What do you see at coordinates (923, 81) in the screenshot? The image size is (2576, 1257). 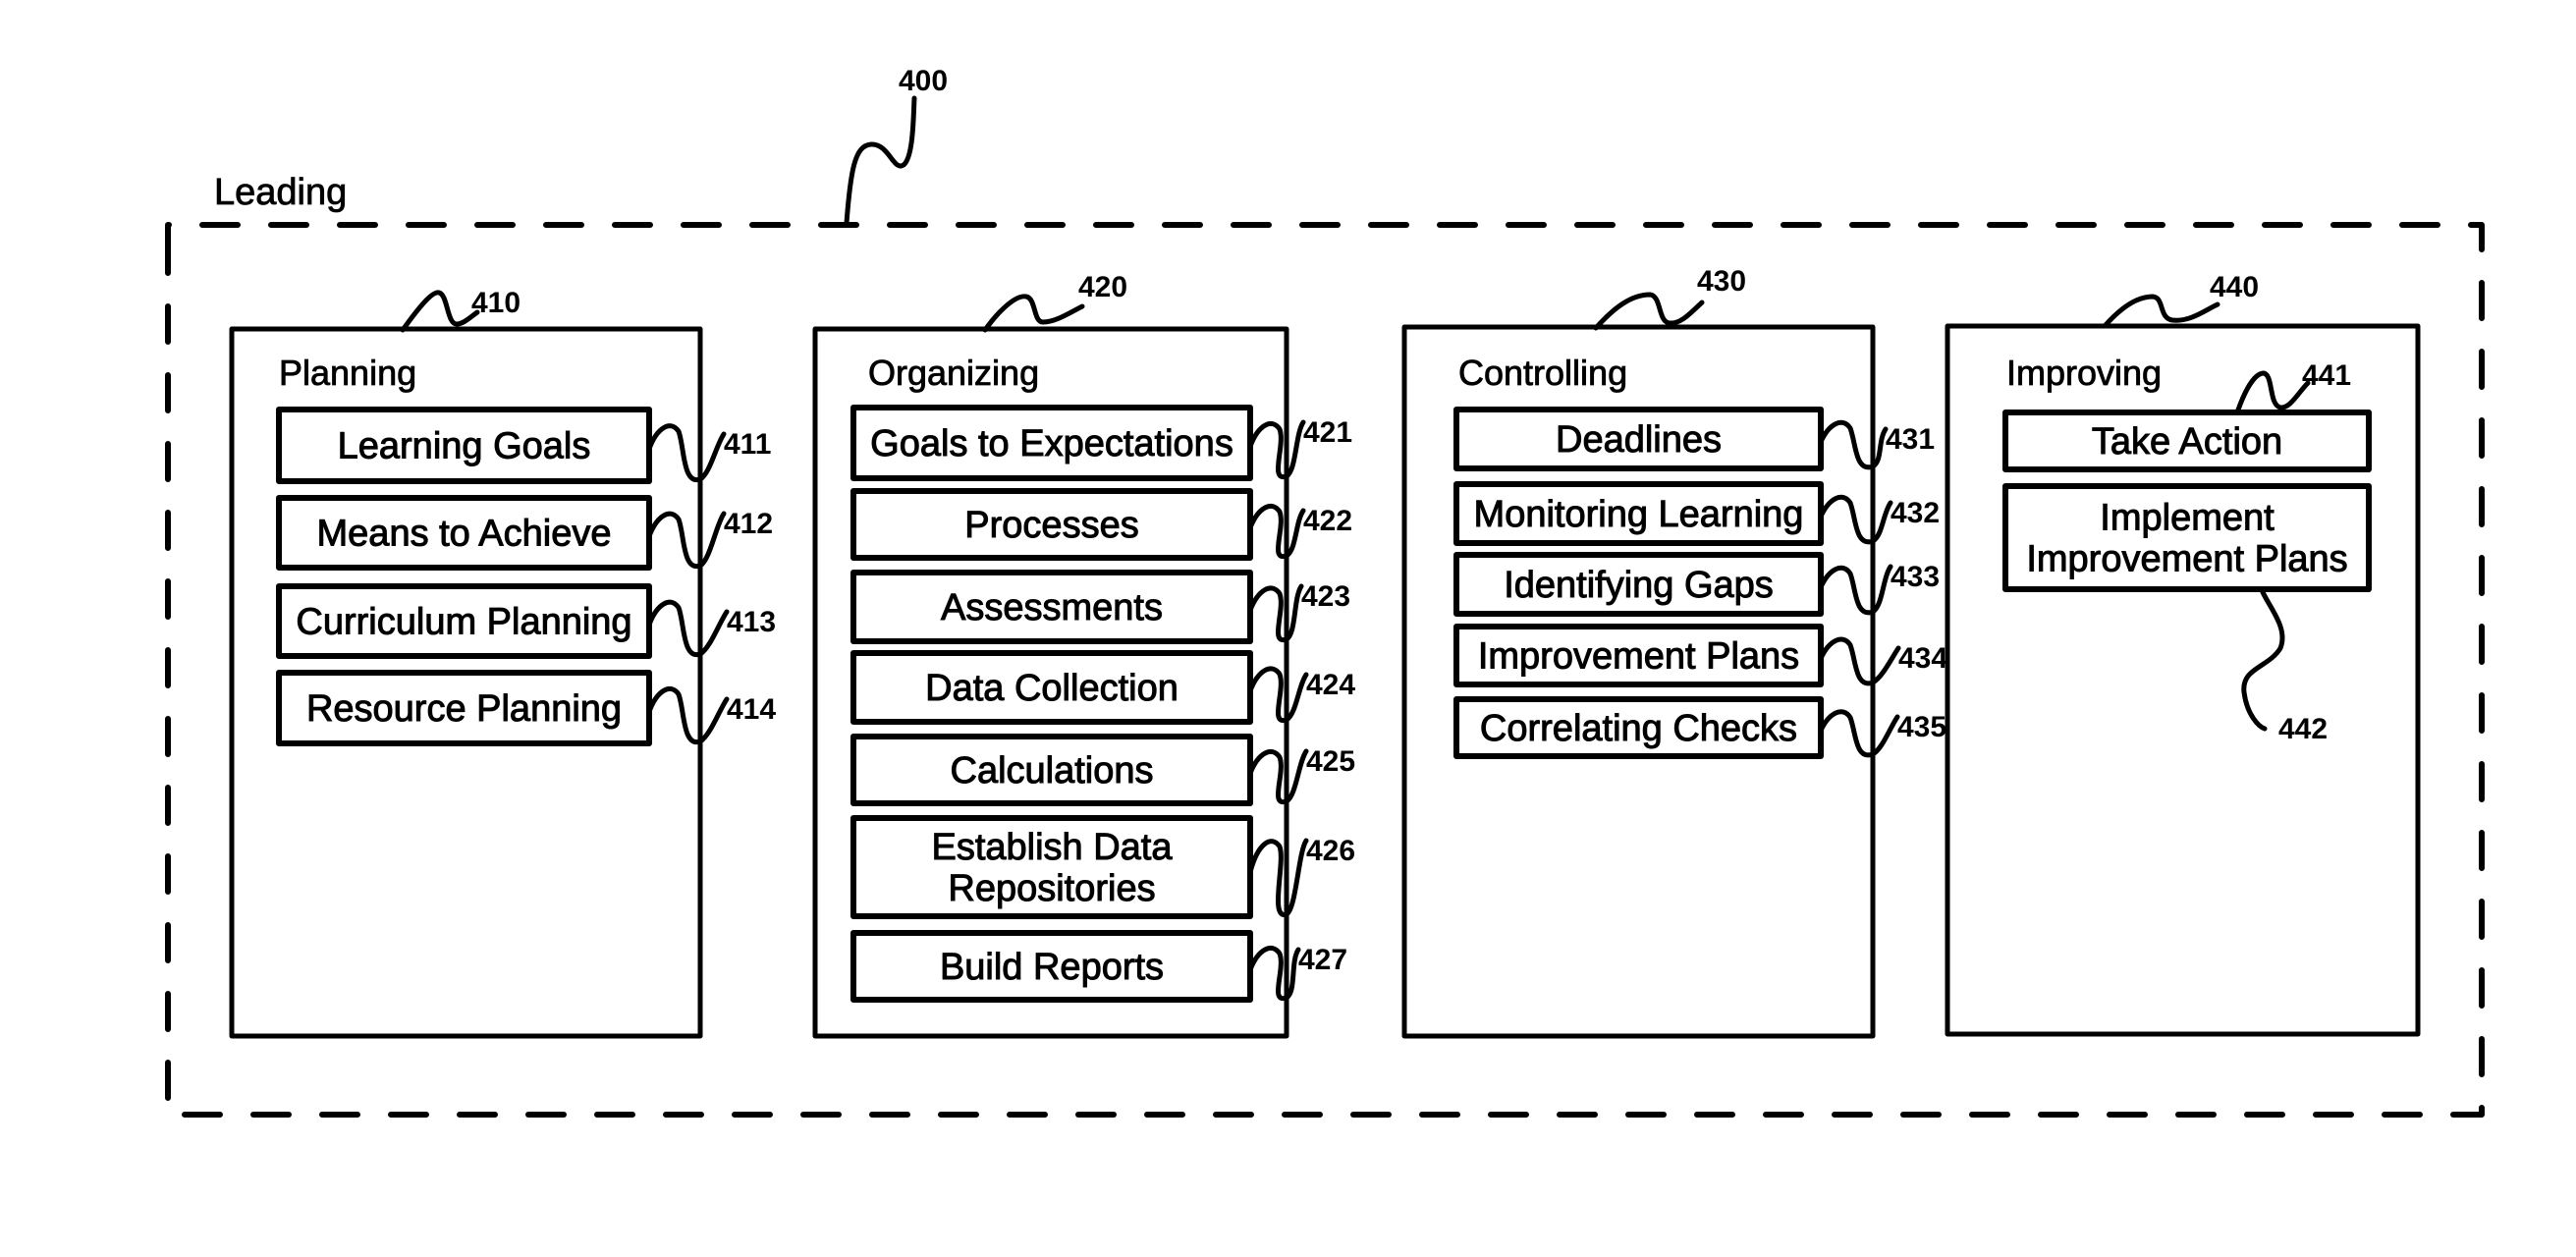 I see `reference-label-400: 400` at bounding box center [923, 81].